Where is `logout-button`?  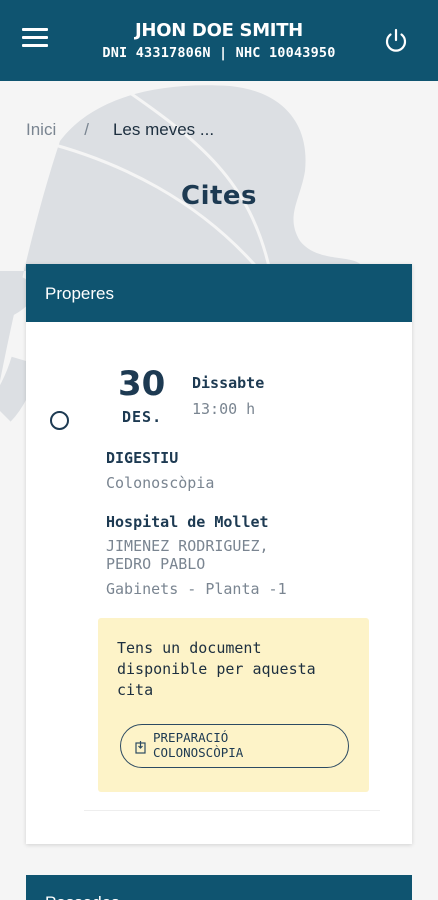 logout-button is located at coordinates (396, 41).